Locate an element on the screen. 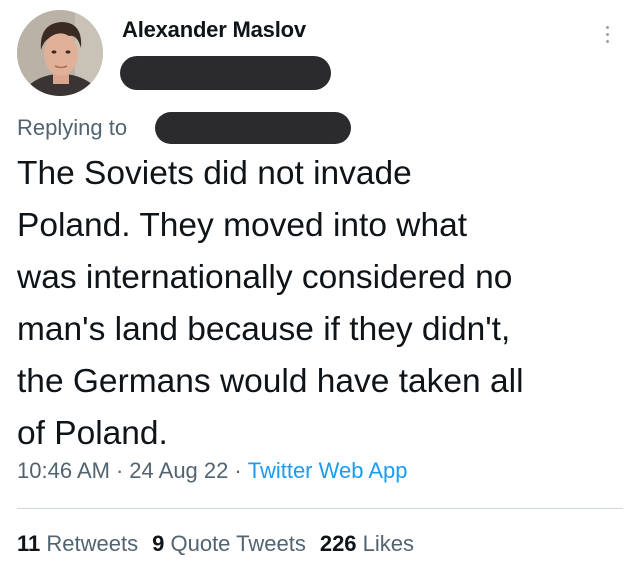  profile-photo is located at coordinates (60, 53).